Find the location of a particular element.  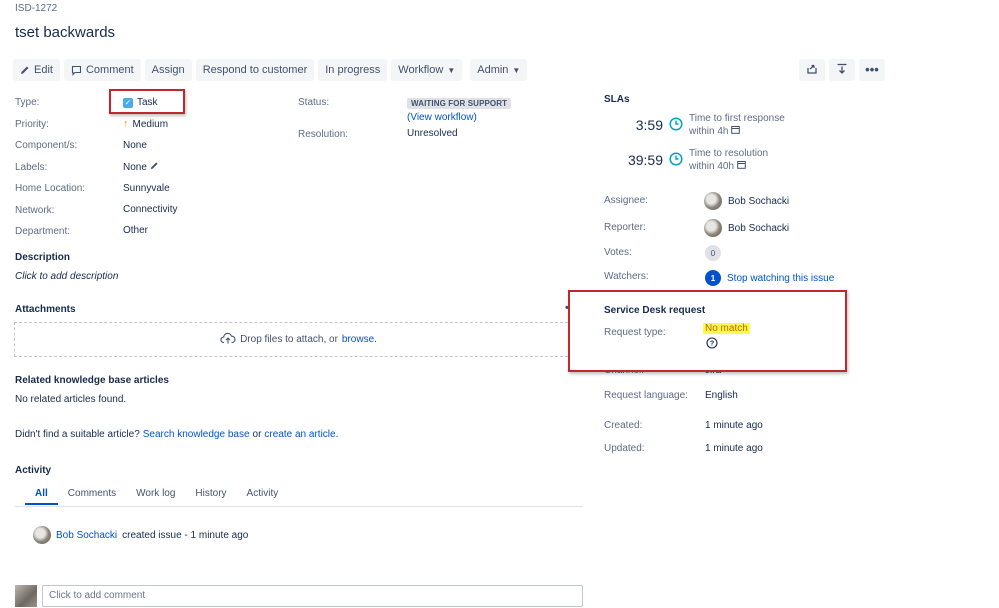

request-type-field: No match is located at coordinates (726, 328).